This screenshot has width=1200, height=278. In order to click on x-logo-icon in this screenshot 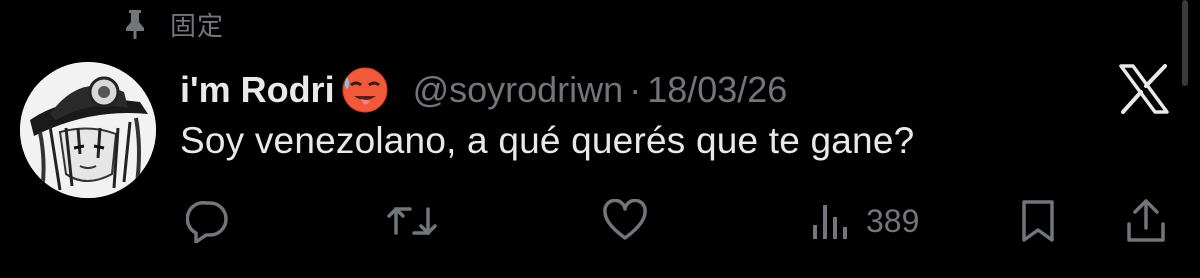, I will do `click(1144, 89)`.